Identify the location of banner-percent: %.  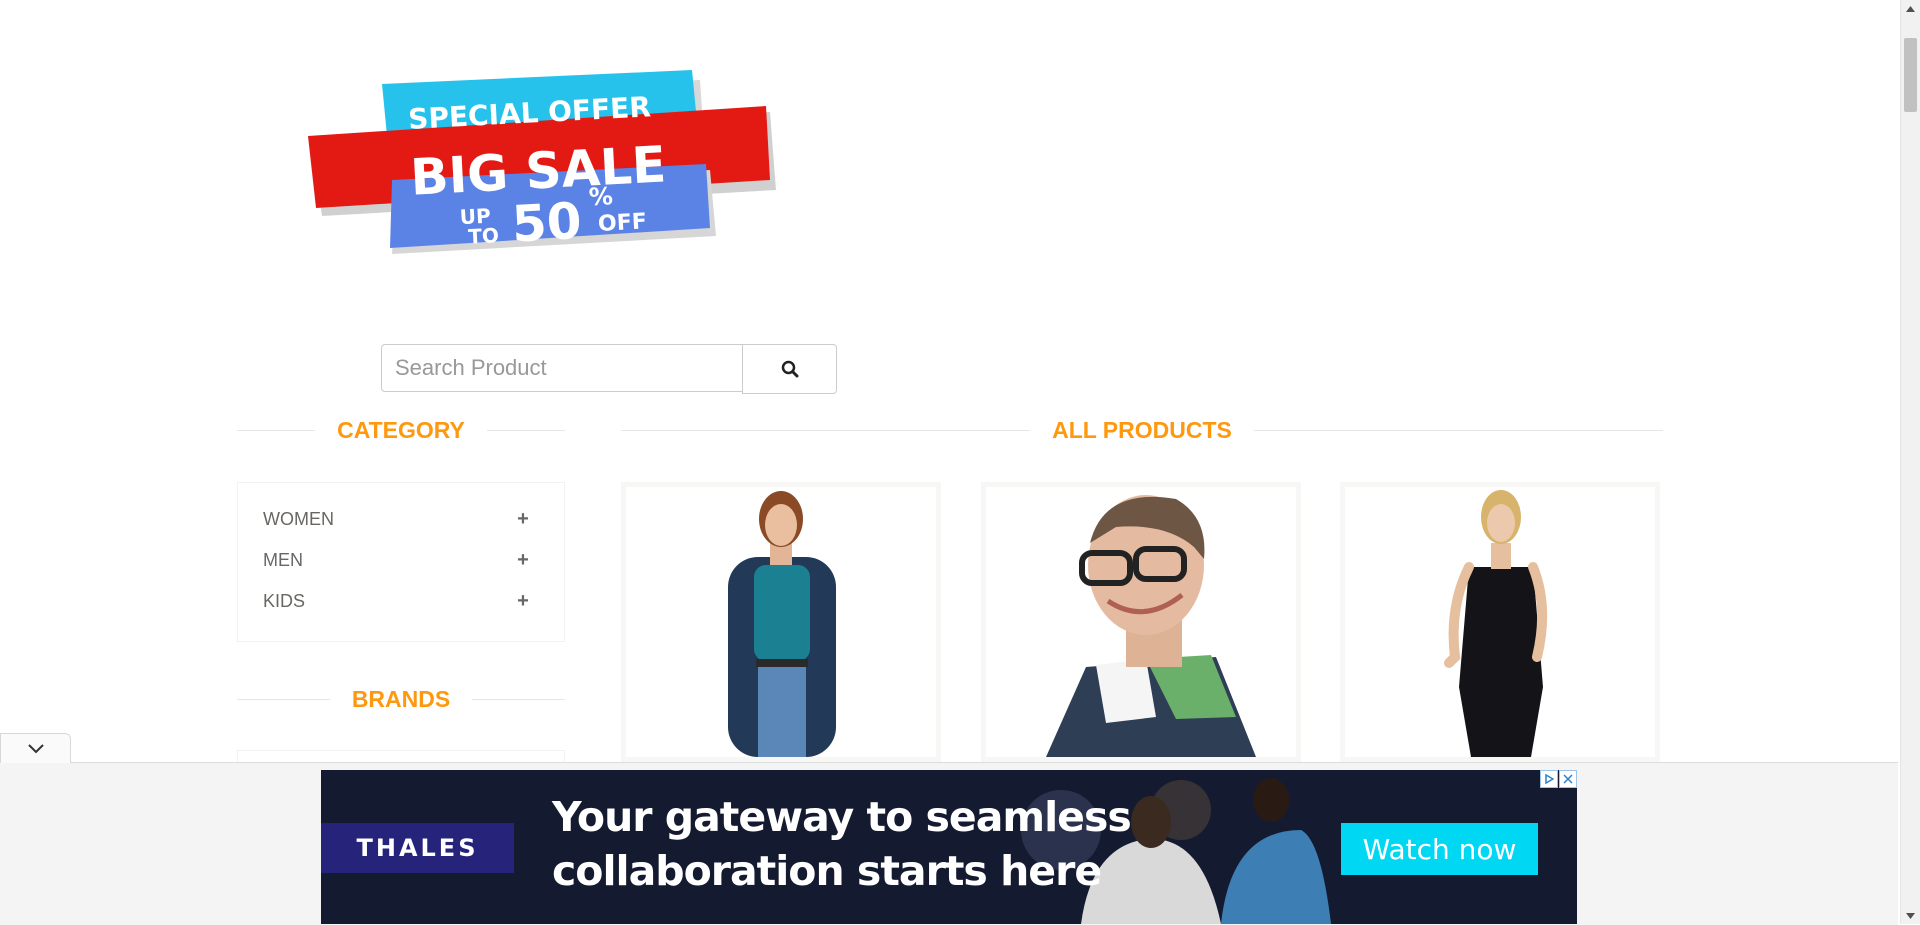
(600, 196).